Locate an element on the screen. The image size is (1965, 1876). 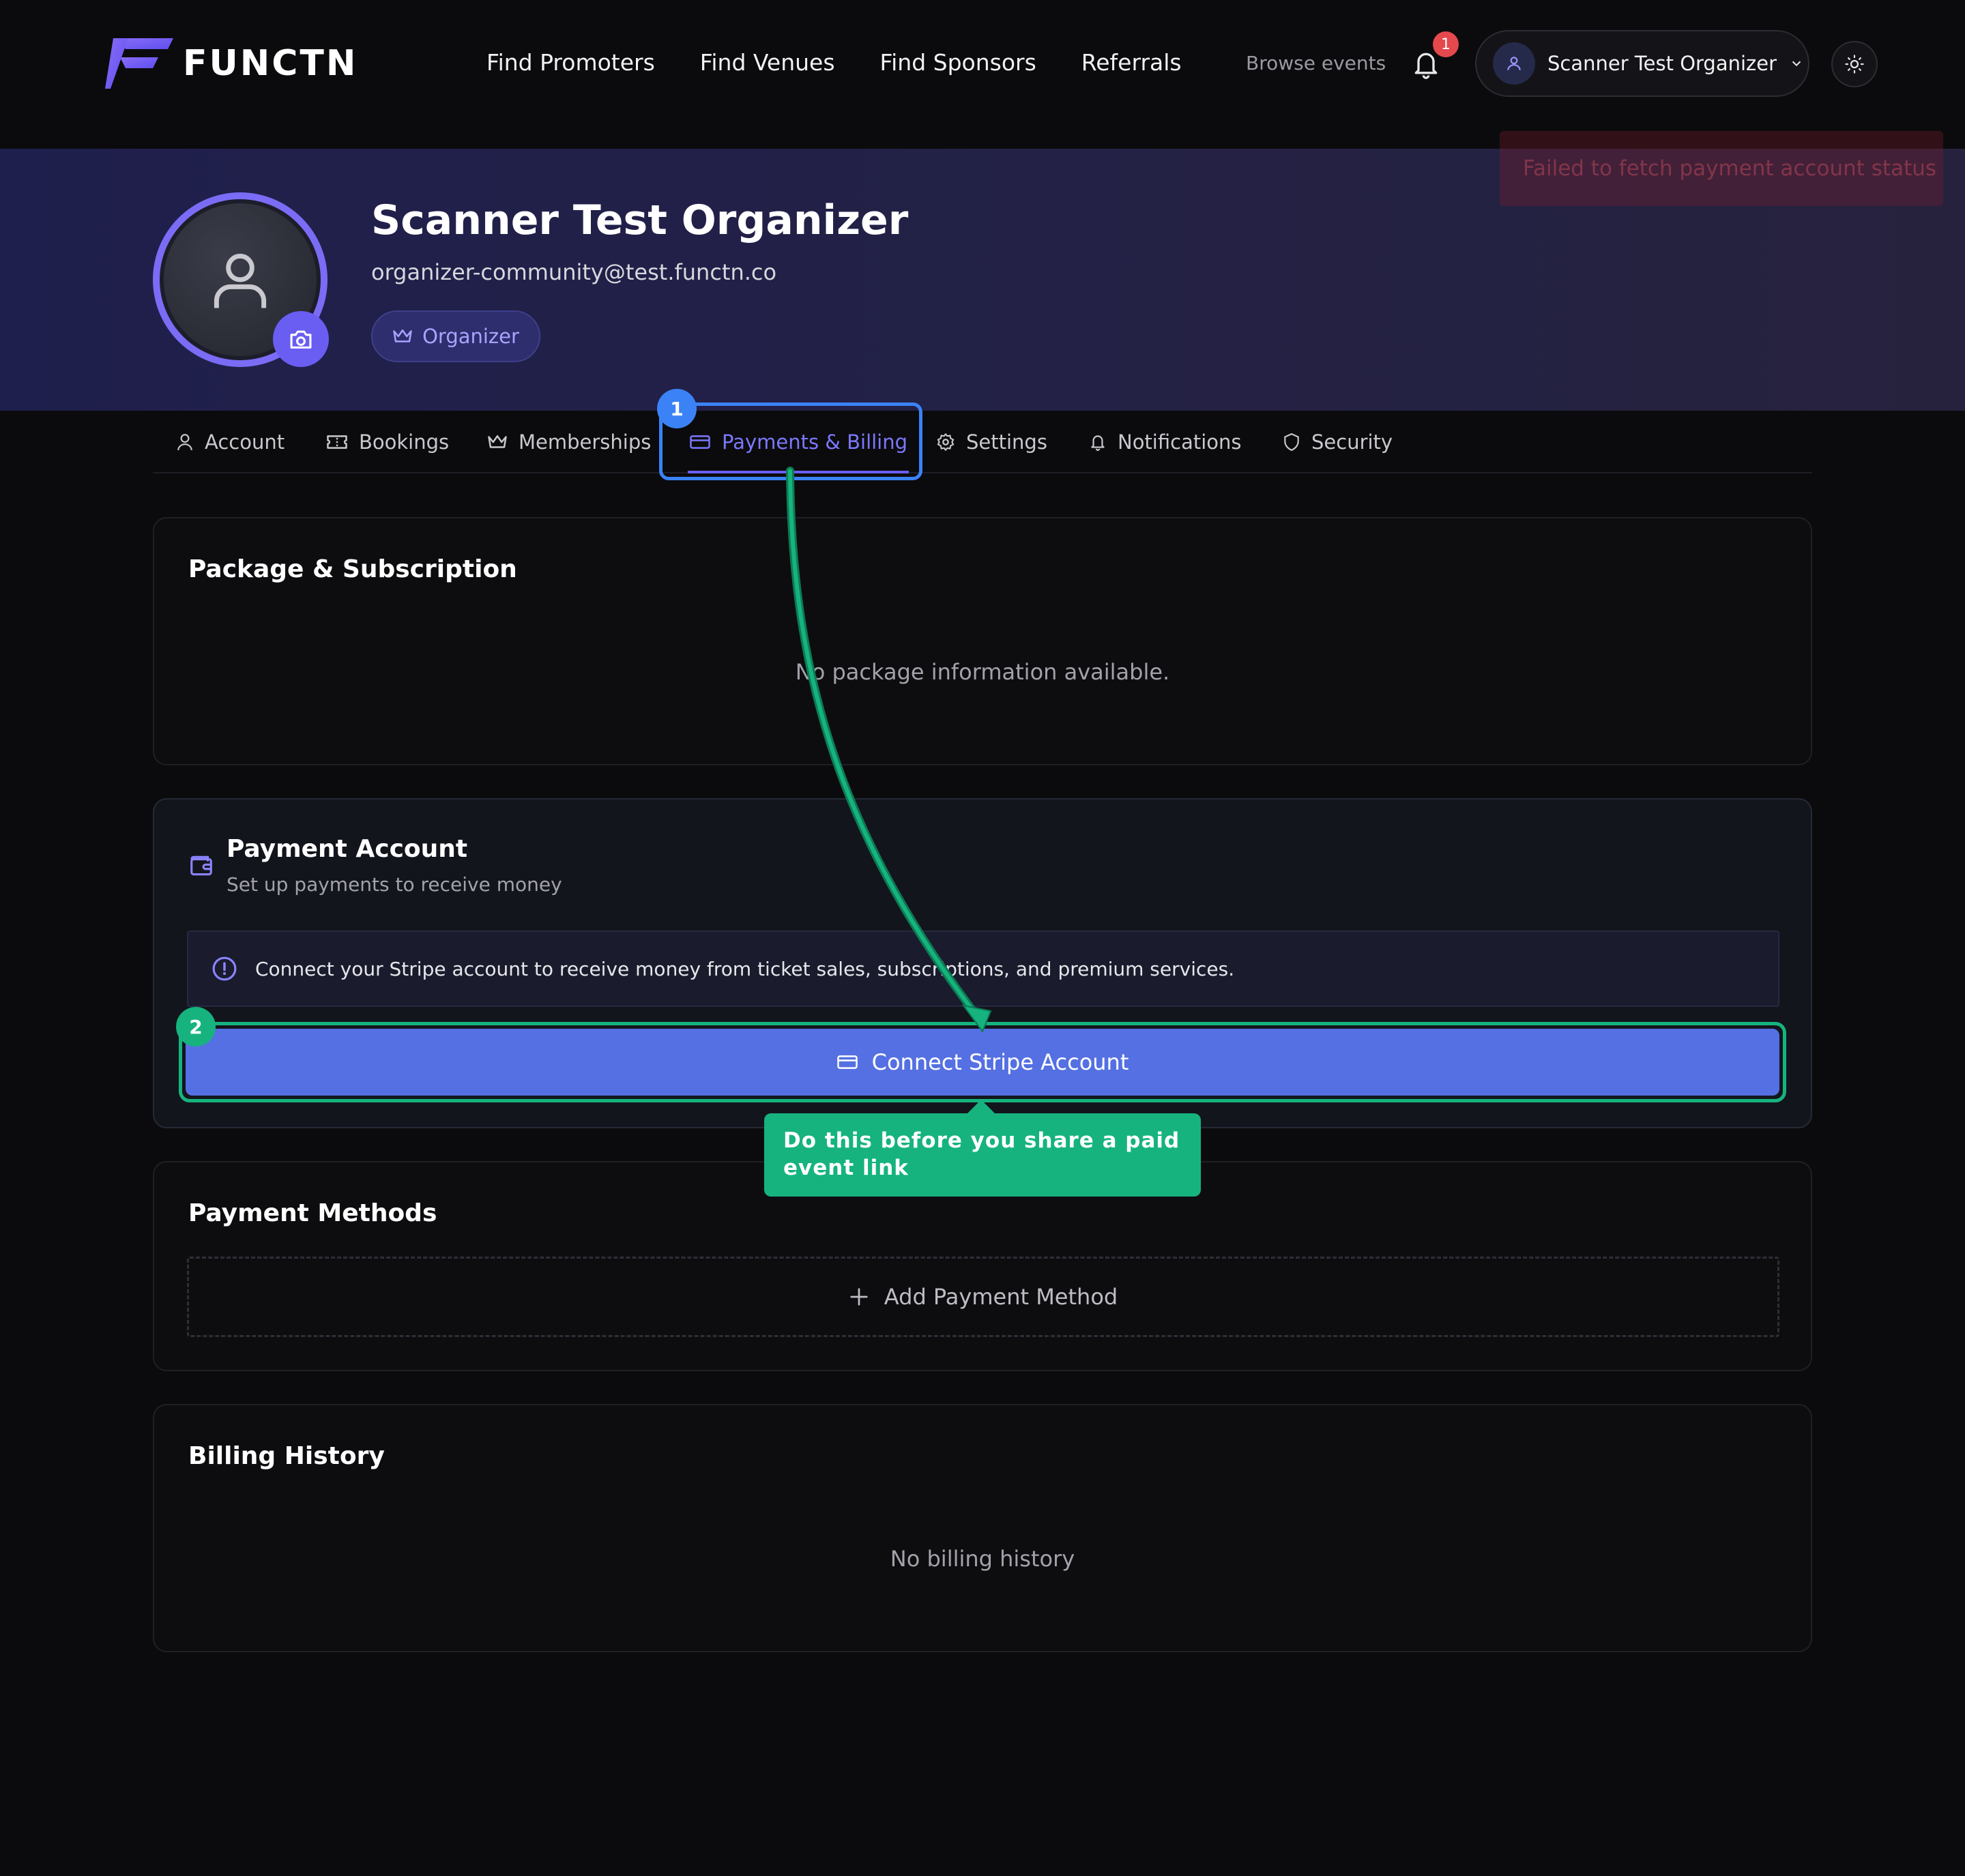
package-empty-text: No package information available. is located at coordinates (982, 672).